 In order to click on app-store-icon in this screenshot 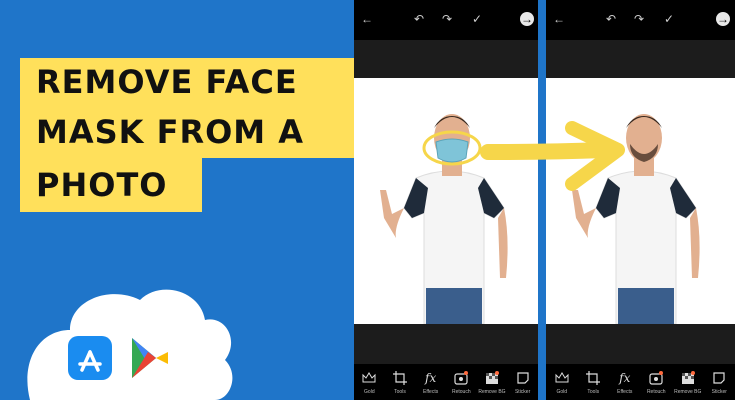, I will do `click(90, 358)`.